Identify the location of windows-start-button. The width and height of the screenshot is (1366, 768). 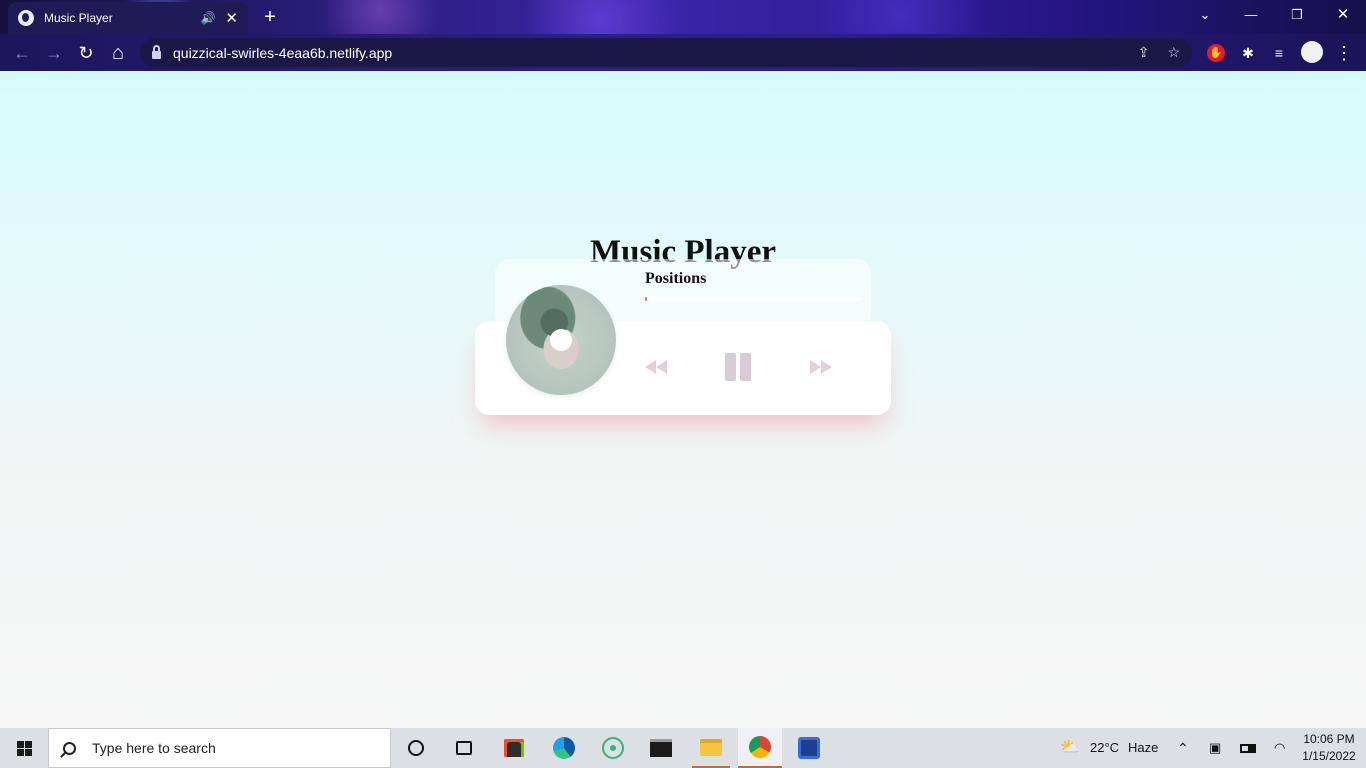
(24, 748).